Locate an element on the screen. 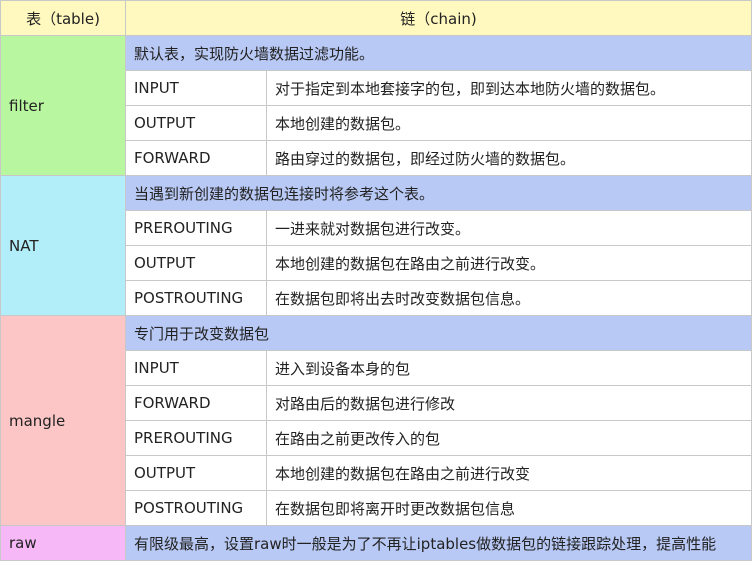 This screenshot has height=579, width=752. chain-description: 在数据包即将离开时更改数据包信息 is located at coordinates (508, 508).